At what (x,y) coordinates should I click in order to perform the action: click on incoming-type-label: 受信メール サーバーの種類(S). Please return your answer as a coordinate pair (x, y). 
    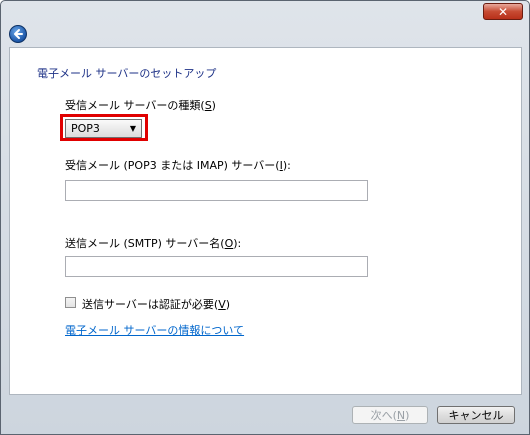
    Looking at the image, I should click on (140, 105).